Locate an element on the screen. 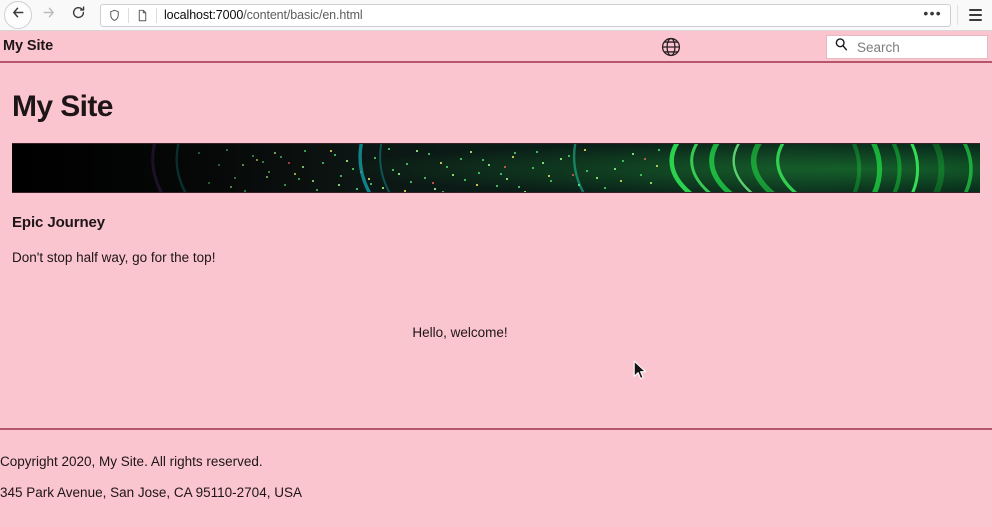  navigation-buttons is located at coordinates (46, 15).